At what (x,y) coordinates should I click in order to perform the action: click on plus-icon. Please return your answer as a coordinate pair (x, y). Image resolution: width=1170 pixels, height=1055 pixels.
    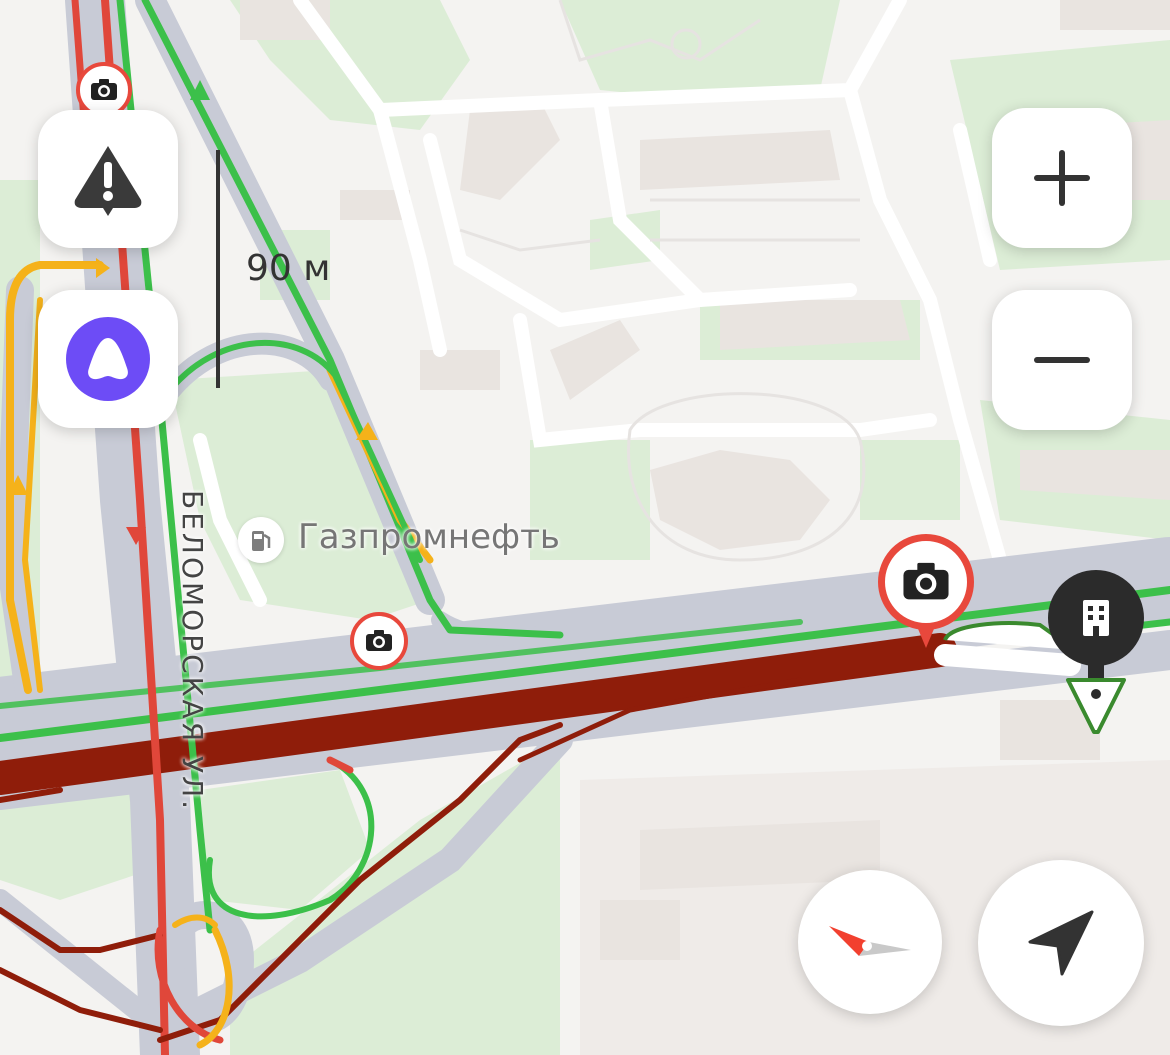
    Looking at the image, I should click on (1062, 178).